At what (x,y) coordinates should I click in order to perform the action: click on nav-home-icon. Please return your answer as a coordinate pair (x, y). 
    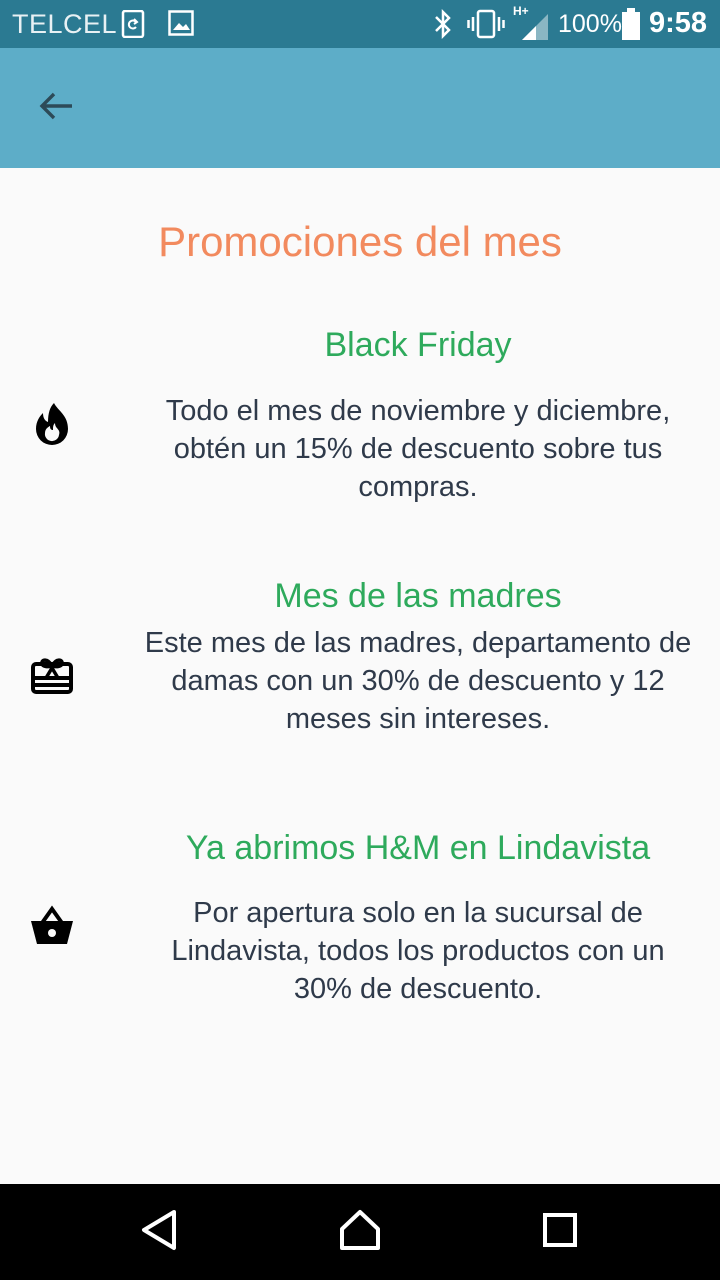
    Looking at the image, I should click on (360, 1232).